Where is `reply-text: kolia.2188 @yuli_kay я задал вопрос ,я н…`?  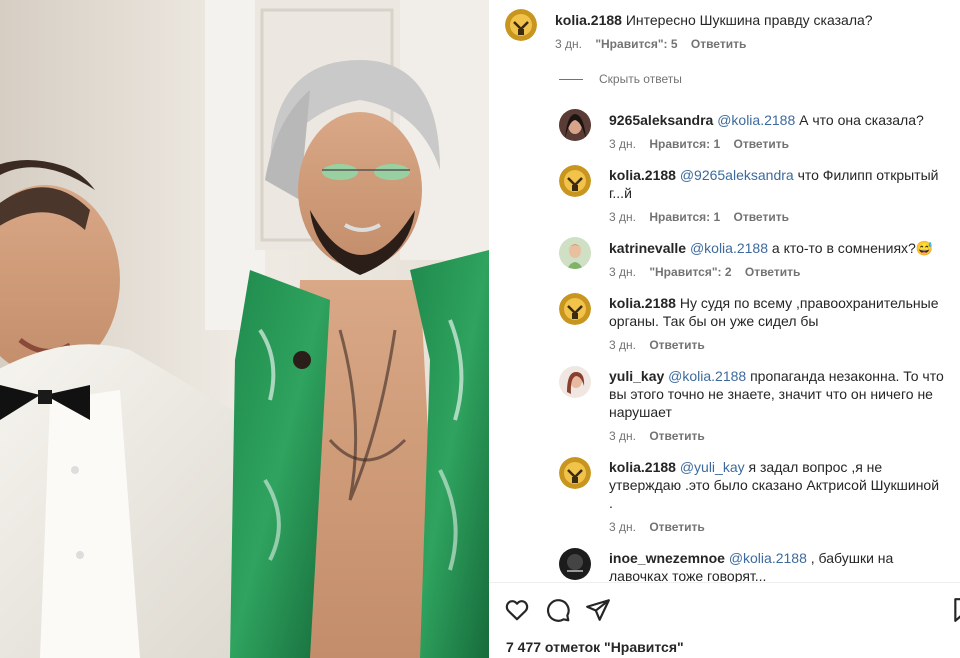 reply-text: kolia.2188 @yuli_kay я задал вопрос ,я н… is located at coordinates (776, 485).